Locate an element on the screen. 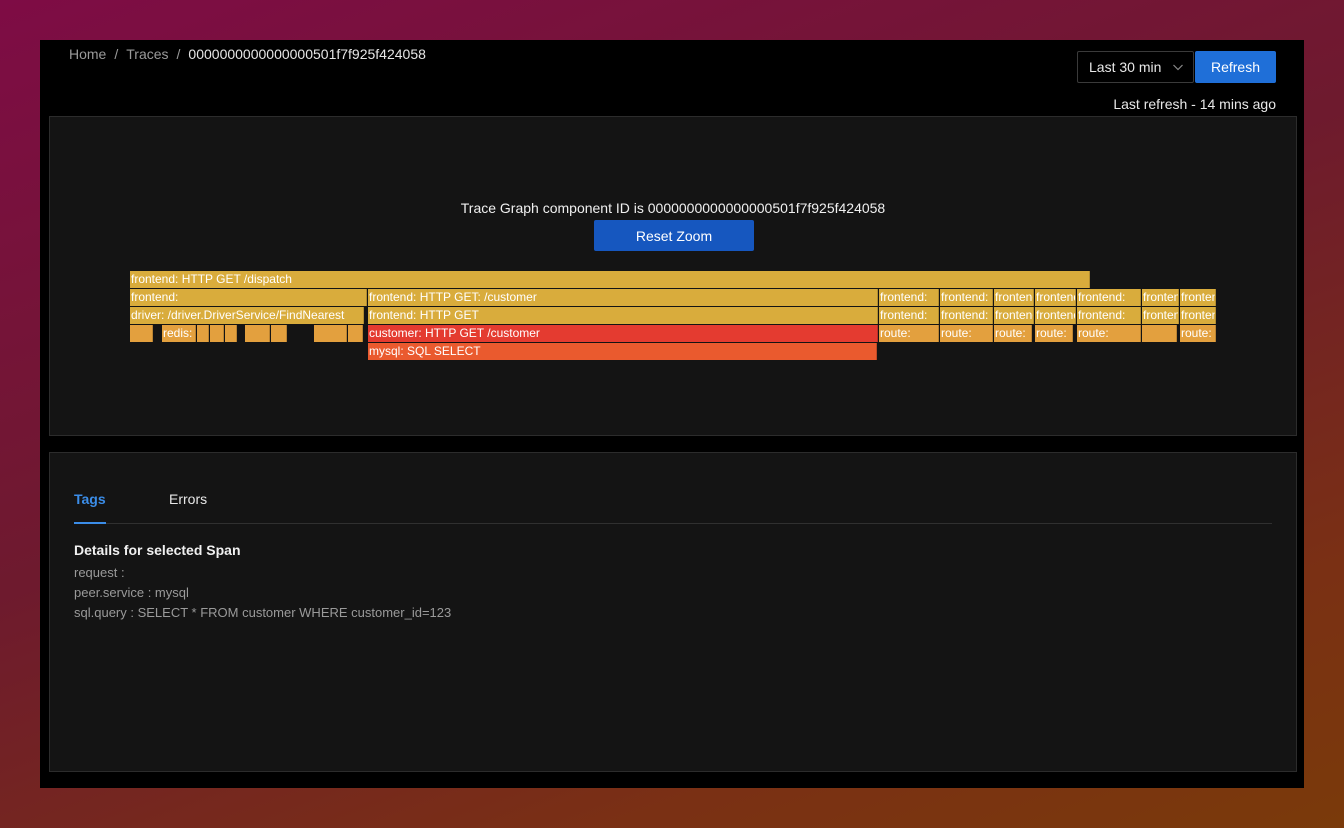 The image size is (1344, 828). trace-span: frontend: HTTP GET: /customer is located at coordinates (623, 297).